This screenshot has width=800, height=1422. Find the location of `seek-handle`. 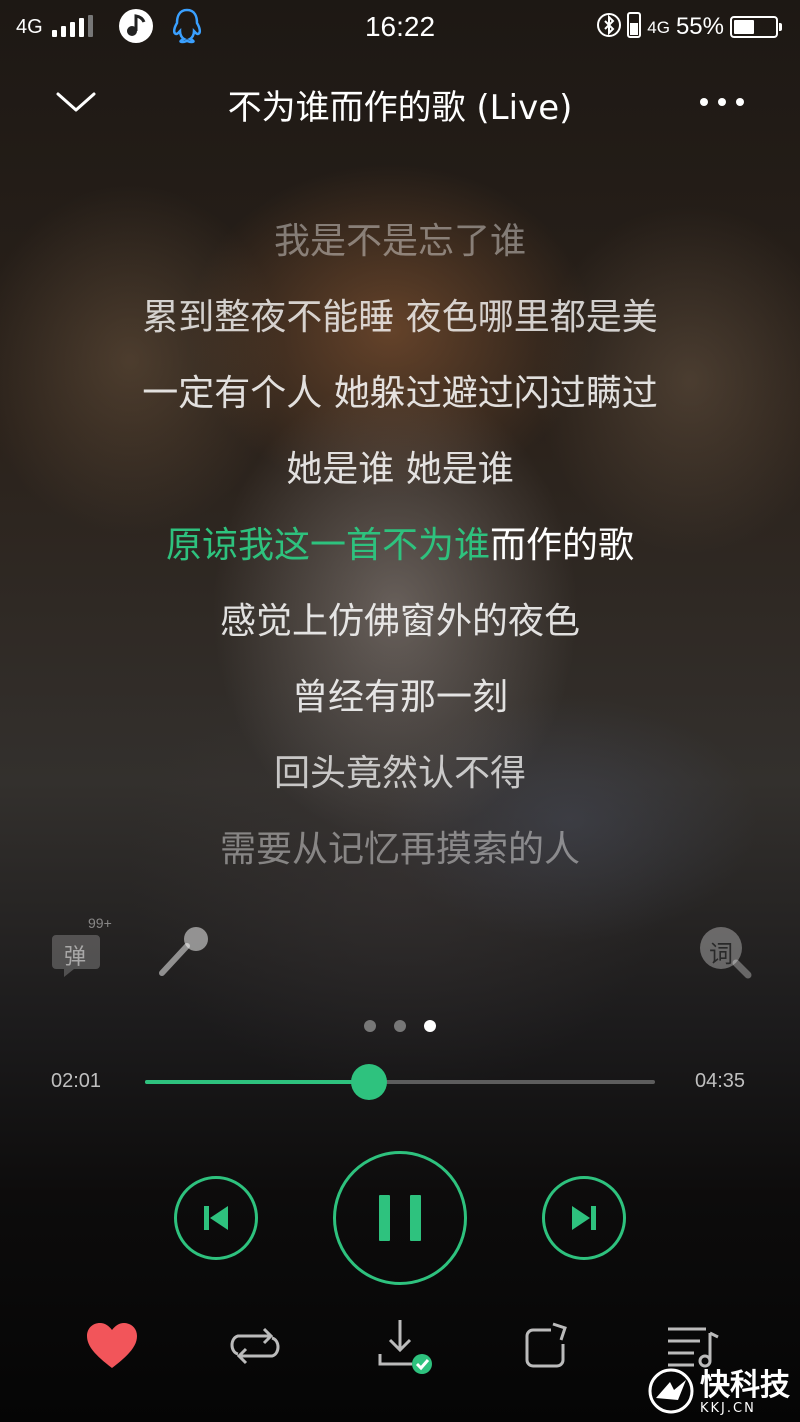

seek-handle is located at coordinates (369, 1082).